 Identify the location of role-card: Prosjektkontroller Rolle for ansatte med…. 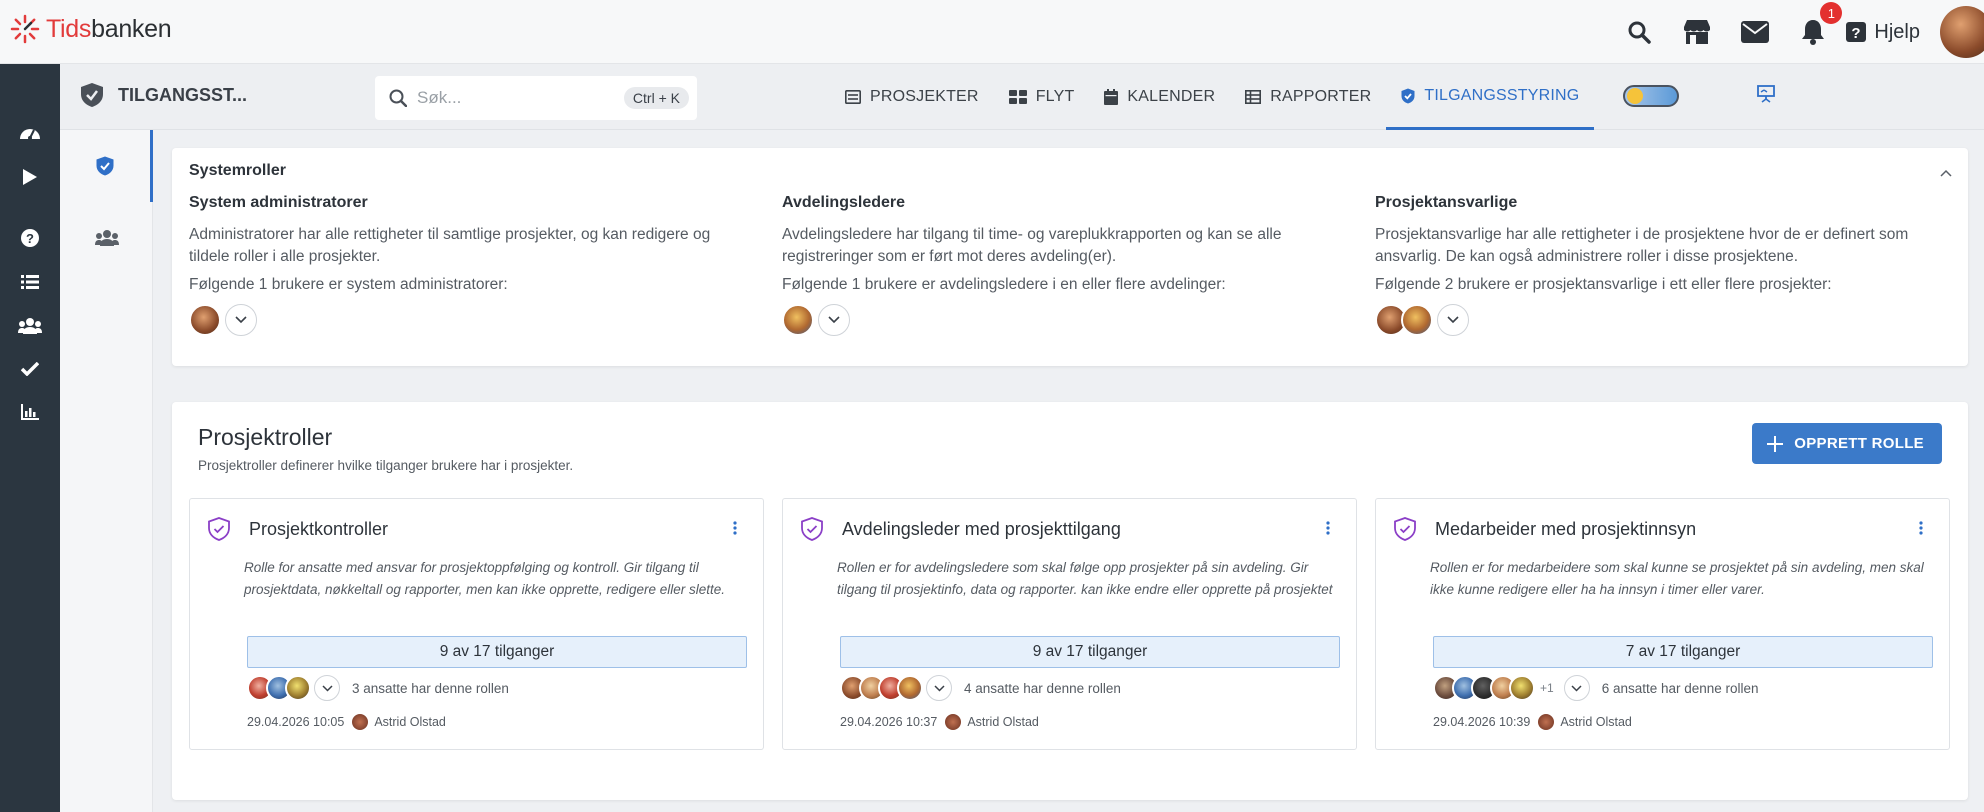
(476, 624).